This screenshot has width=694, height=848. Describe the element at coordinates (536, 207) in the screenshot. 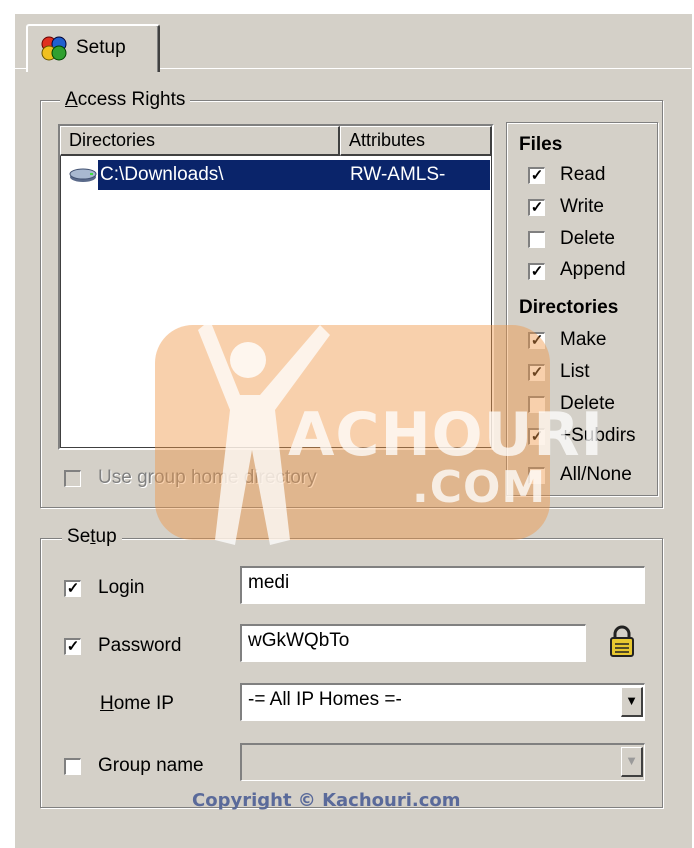

I see `files-write-checkbox: ✓` at that location.